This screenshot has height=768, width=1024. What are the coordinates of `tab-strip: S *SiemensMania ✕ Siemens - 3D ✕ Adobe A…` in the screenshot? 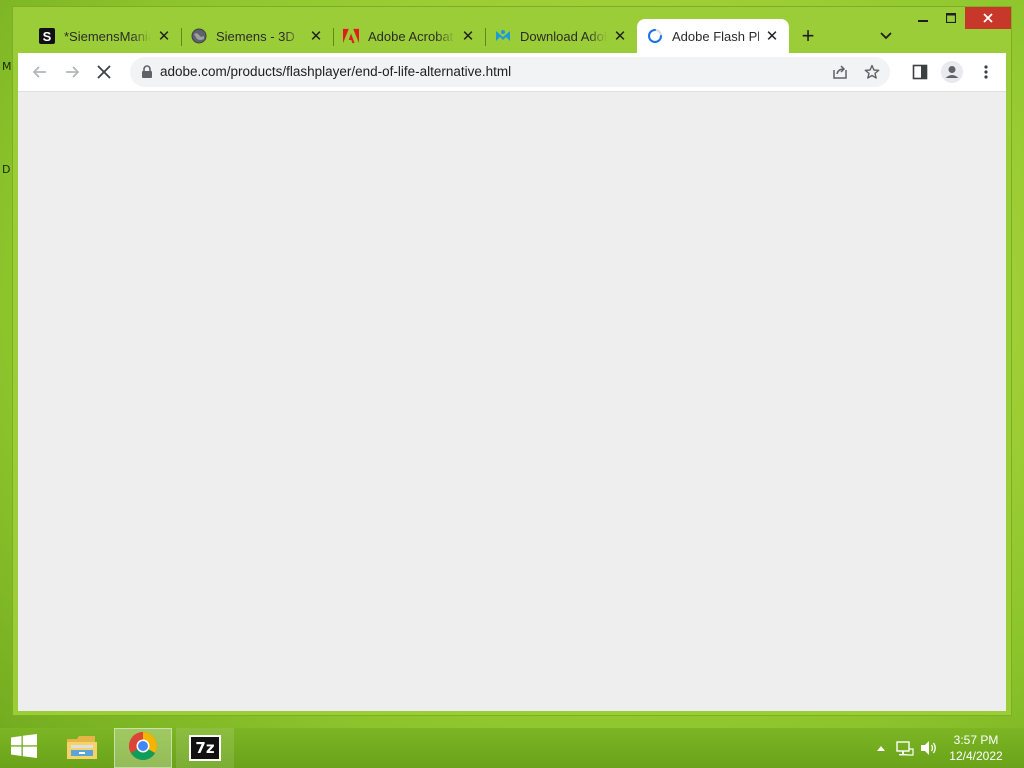 It's located at (409, 36).